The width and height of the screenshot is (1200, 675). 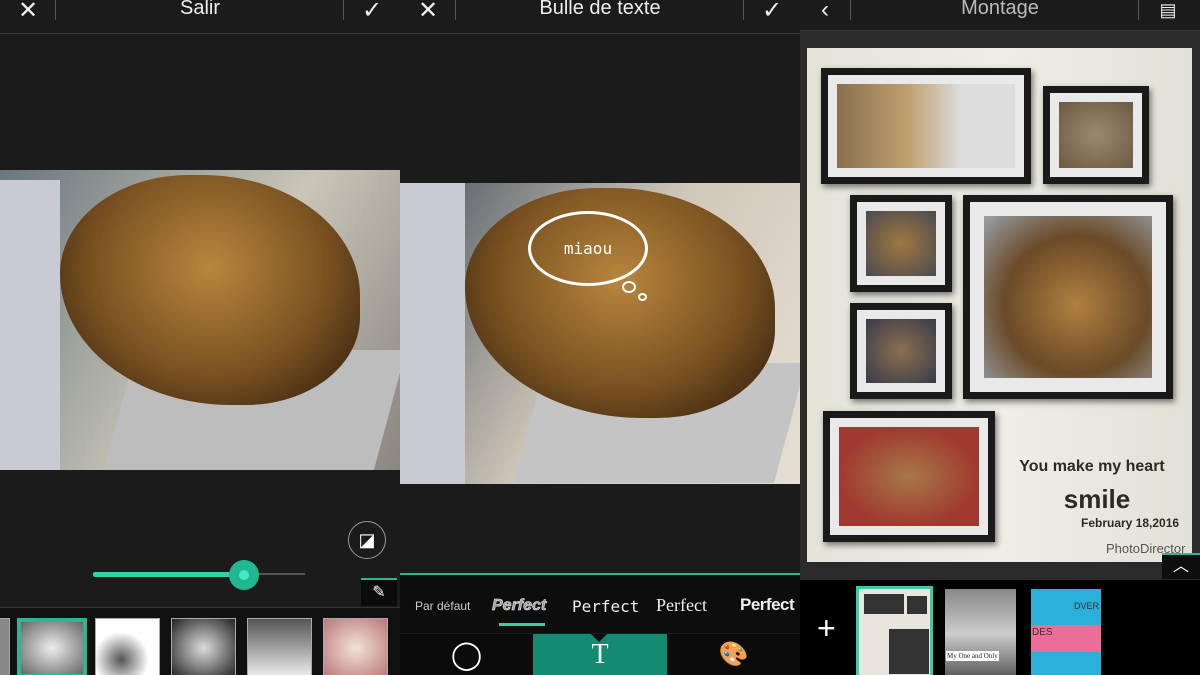 I want to click on slider-fill, so click(x=168, y=574).